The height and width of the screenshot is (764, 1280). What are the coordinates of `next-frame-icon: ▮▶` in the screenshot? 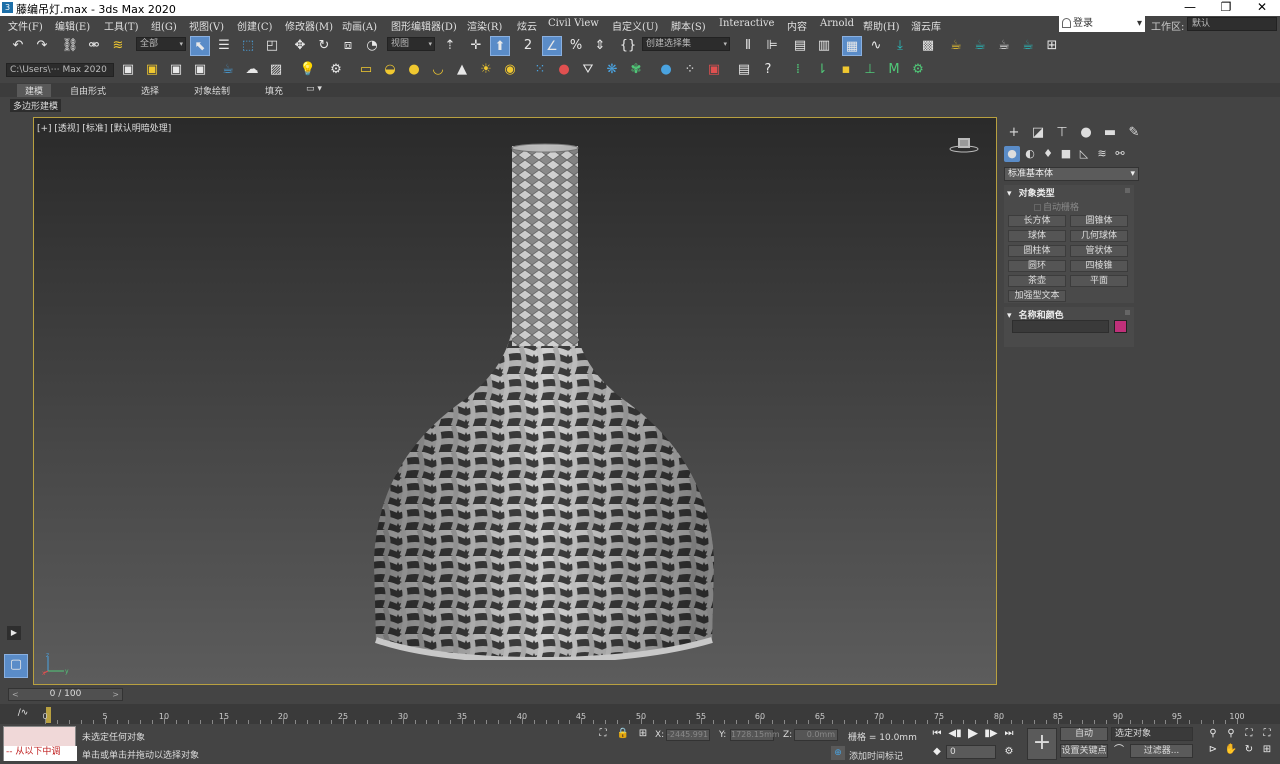 It's located at (991, 734).